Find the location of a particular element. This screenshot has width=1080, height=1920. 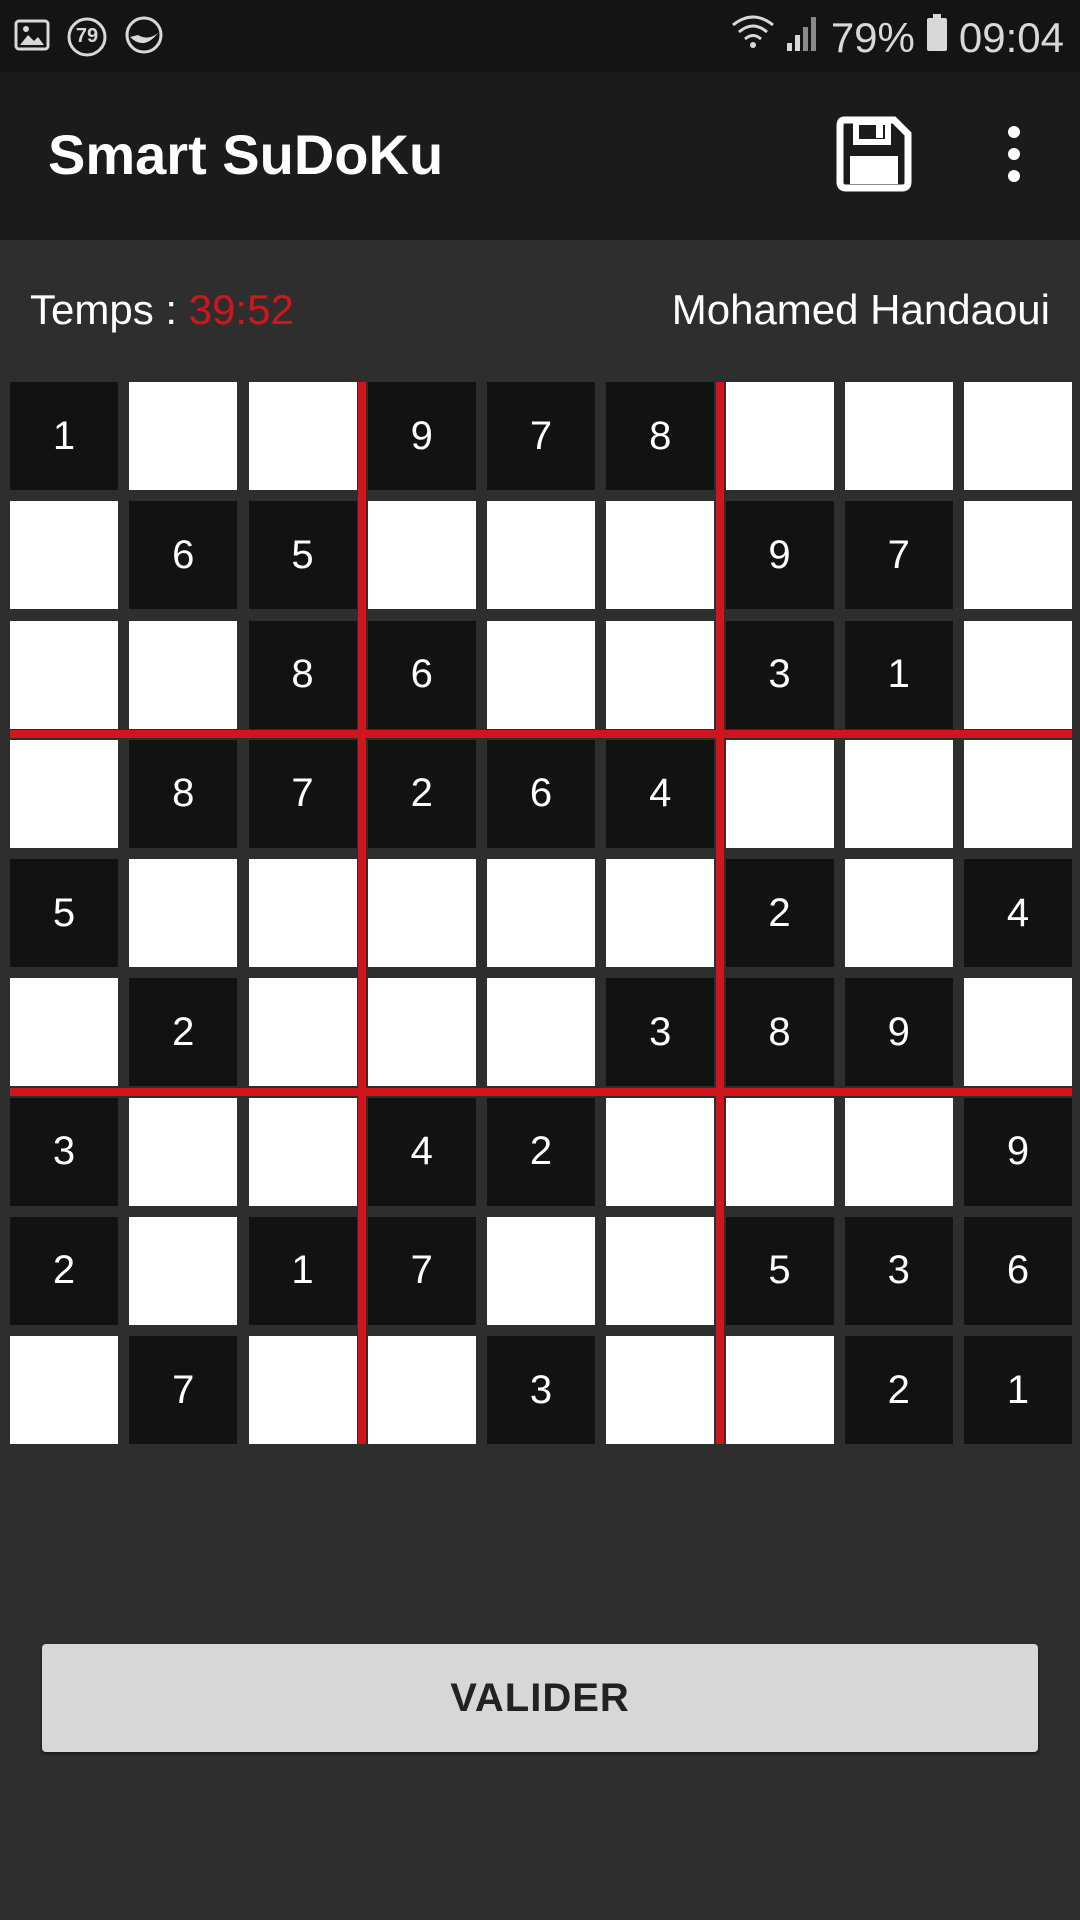

battery-percent: 79% is located at coordinates (872, 37).